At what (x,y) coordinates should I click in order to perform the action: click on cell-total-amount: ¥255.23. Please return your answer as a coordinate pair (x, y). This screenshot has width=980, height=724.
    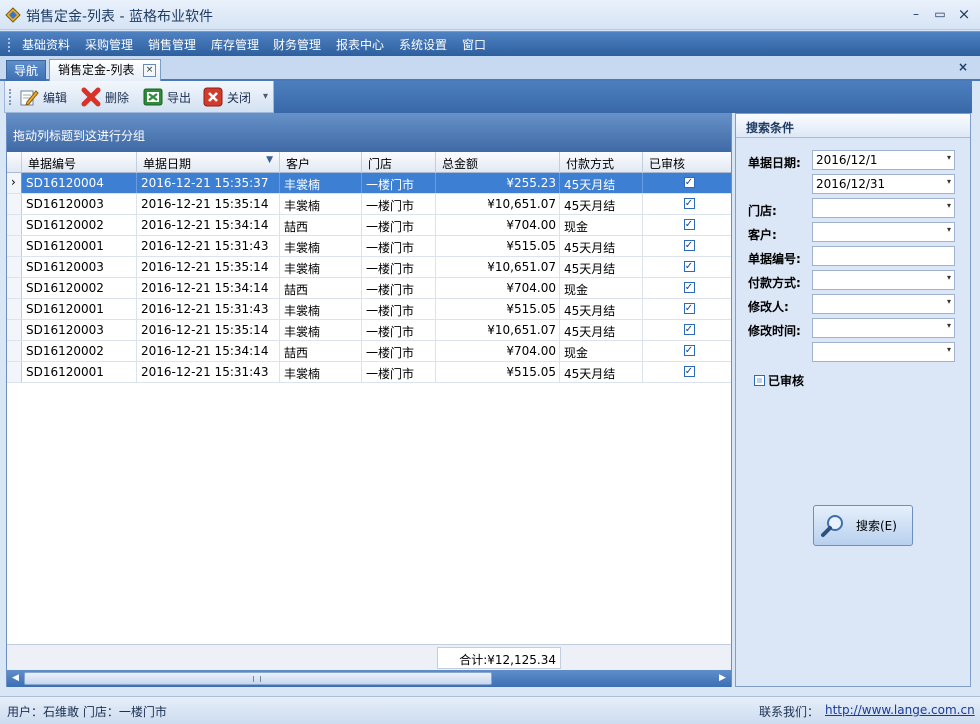
    Looking at the image, I should click on (498, 183).